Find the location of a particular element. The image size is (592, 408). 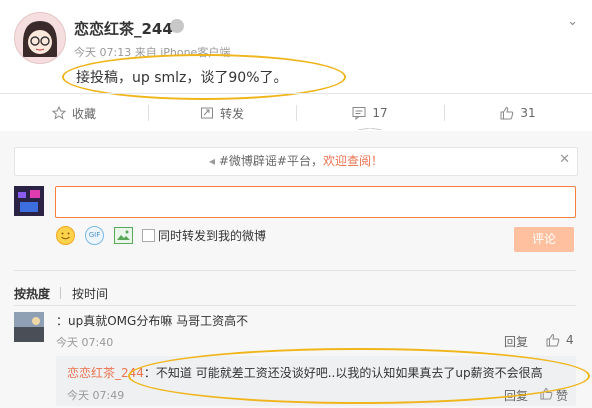

close-icon: ✕ is located at coordinates (564, 159).